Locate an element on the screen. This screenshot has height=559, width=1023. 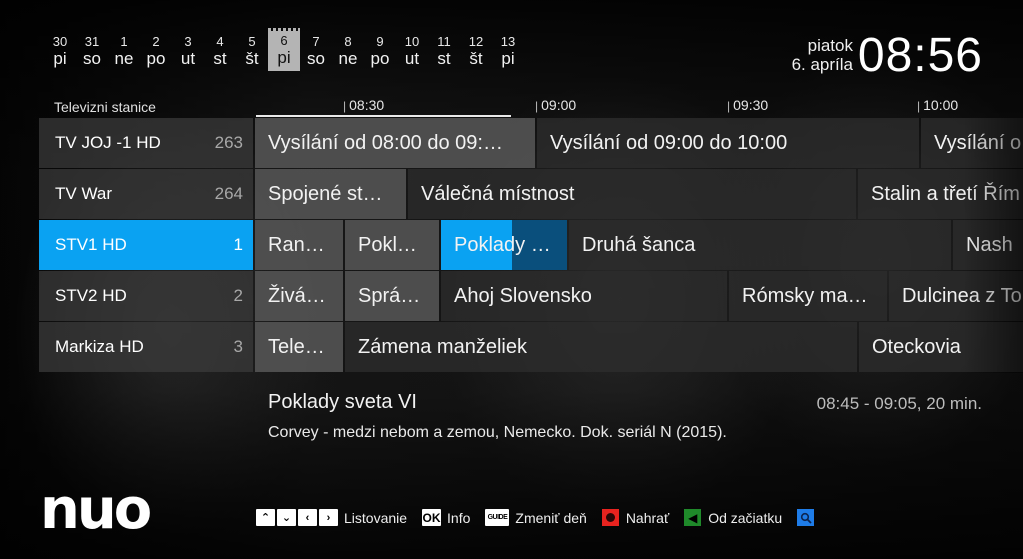
guide-key-icon: GUIDE is located at coordinates (497, 517).